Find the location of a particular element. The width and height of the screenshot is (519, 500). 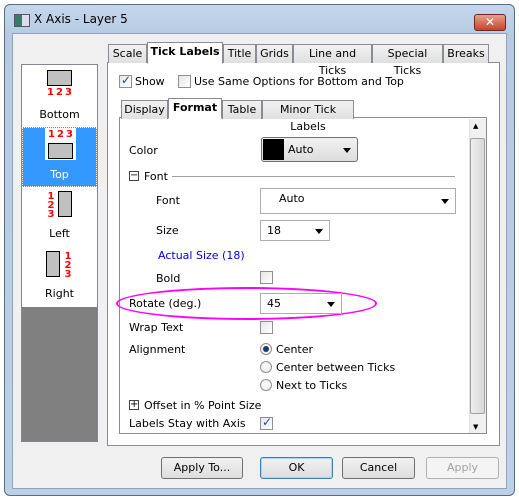

font-section-label: Font is located at coordinates (156, 176).